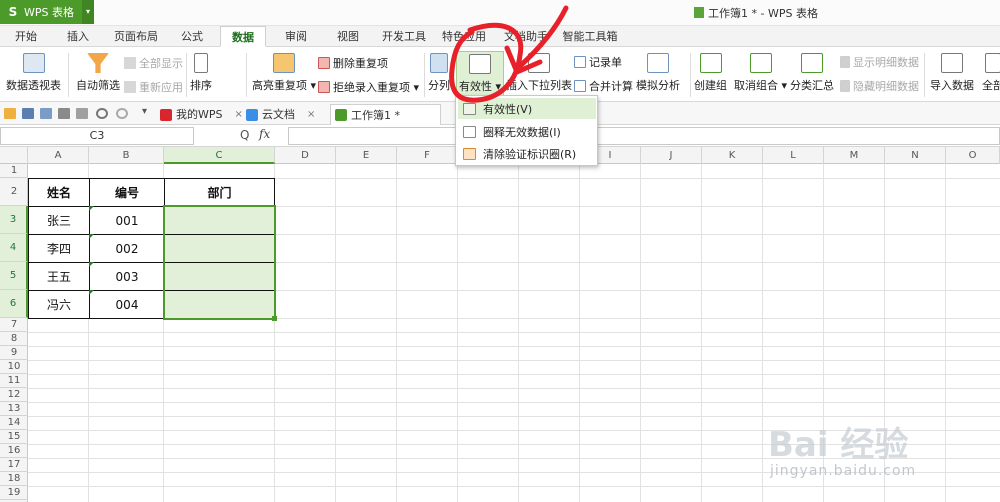 Image resolution: width=1000 pixels, height=502 pixels. Describe the element at coordinates (480, 73) in the screenshot. I see `validity-button: 有效性 ▾` at that location.